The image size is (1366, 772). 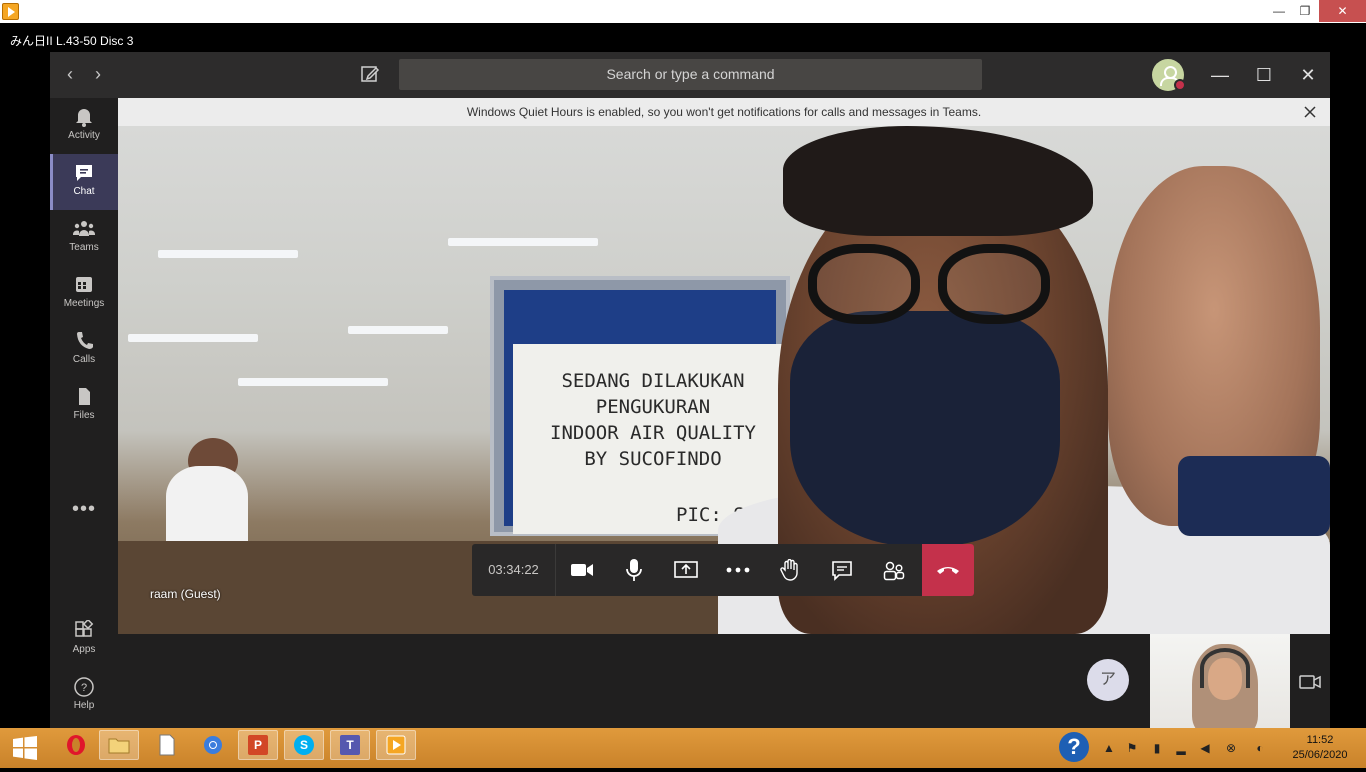 What do you see at coordinates (653, 433) in the screenshot?
I see `sign-line: INDOOR AIR QUALITY` at bounding box center [653, 433].